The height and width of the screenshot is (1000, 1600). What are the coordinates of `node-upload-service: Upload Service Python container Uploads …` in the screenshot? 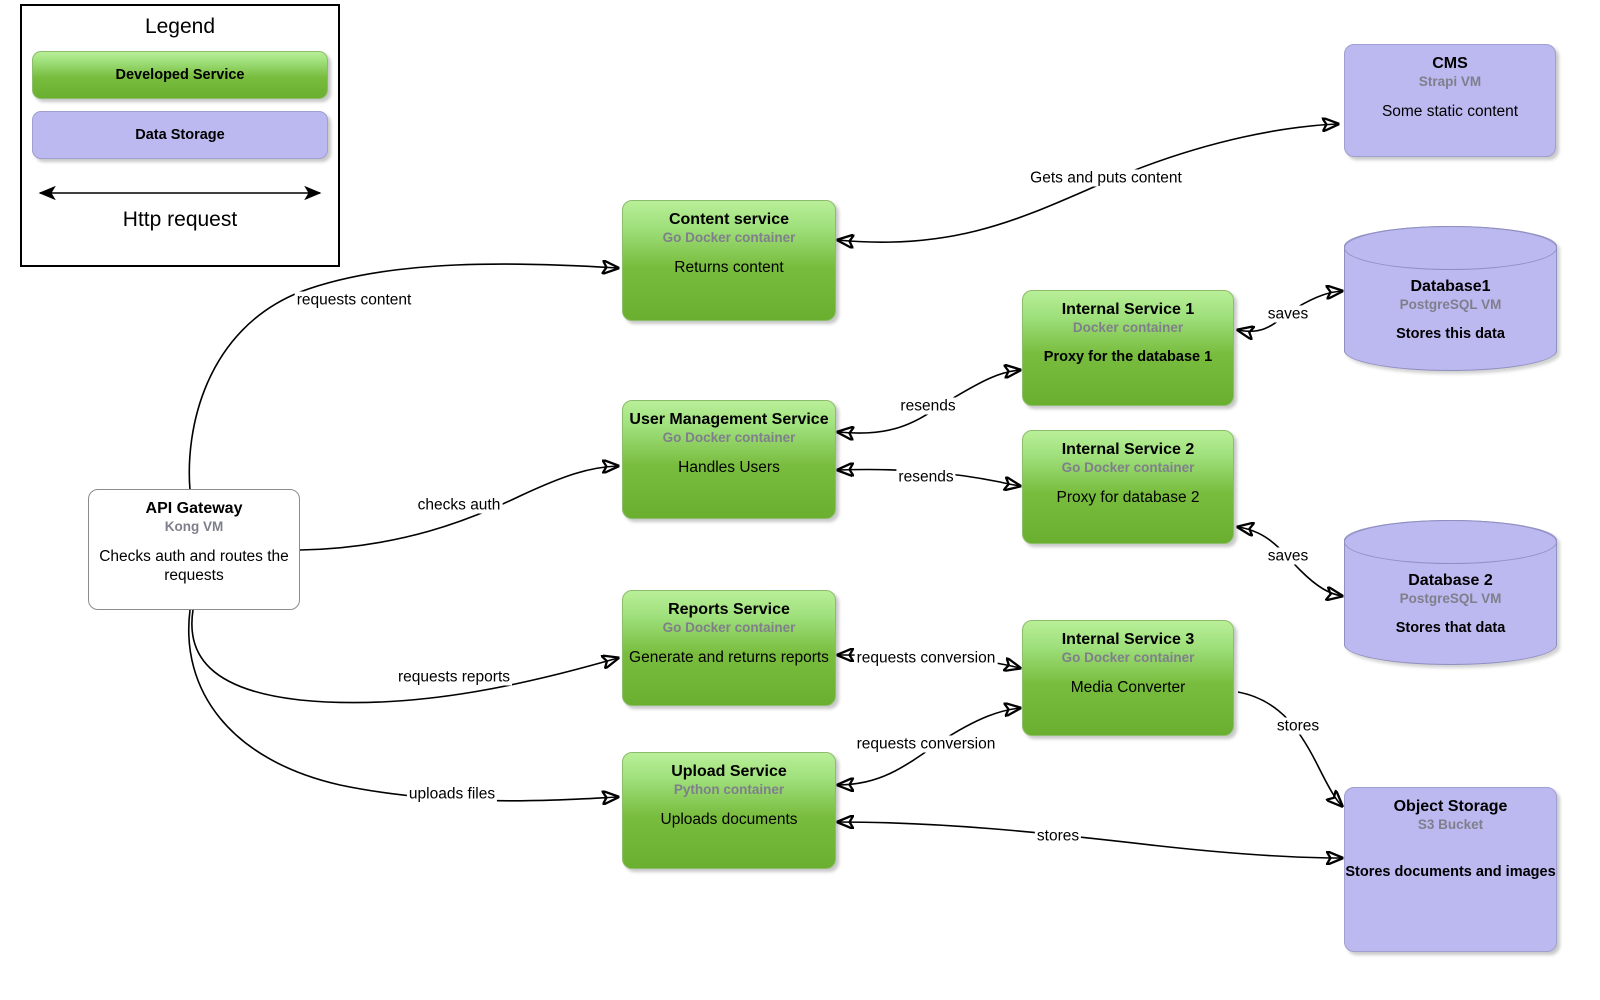 It's located at (729, 810).